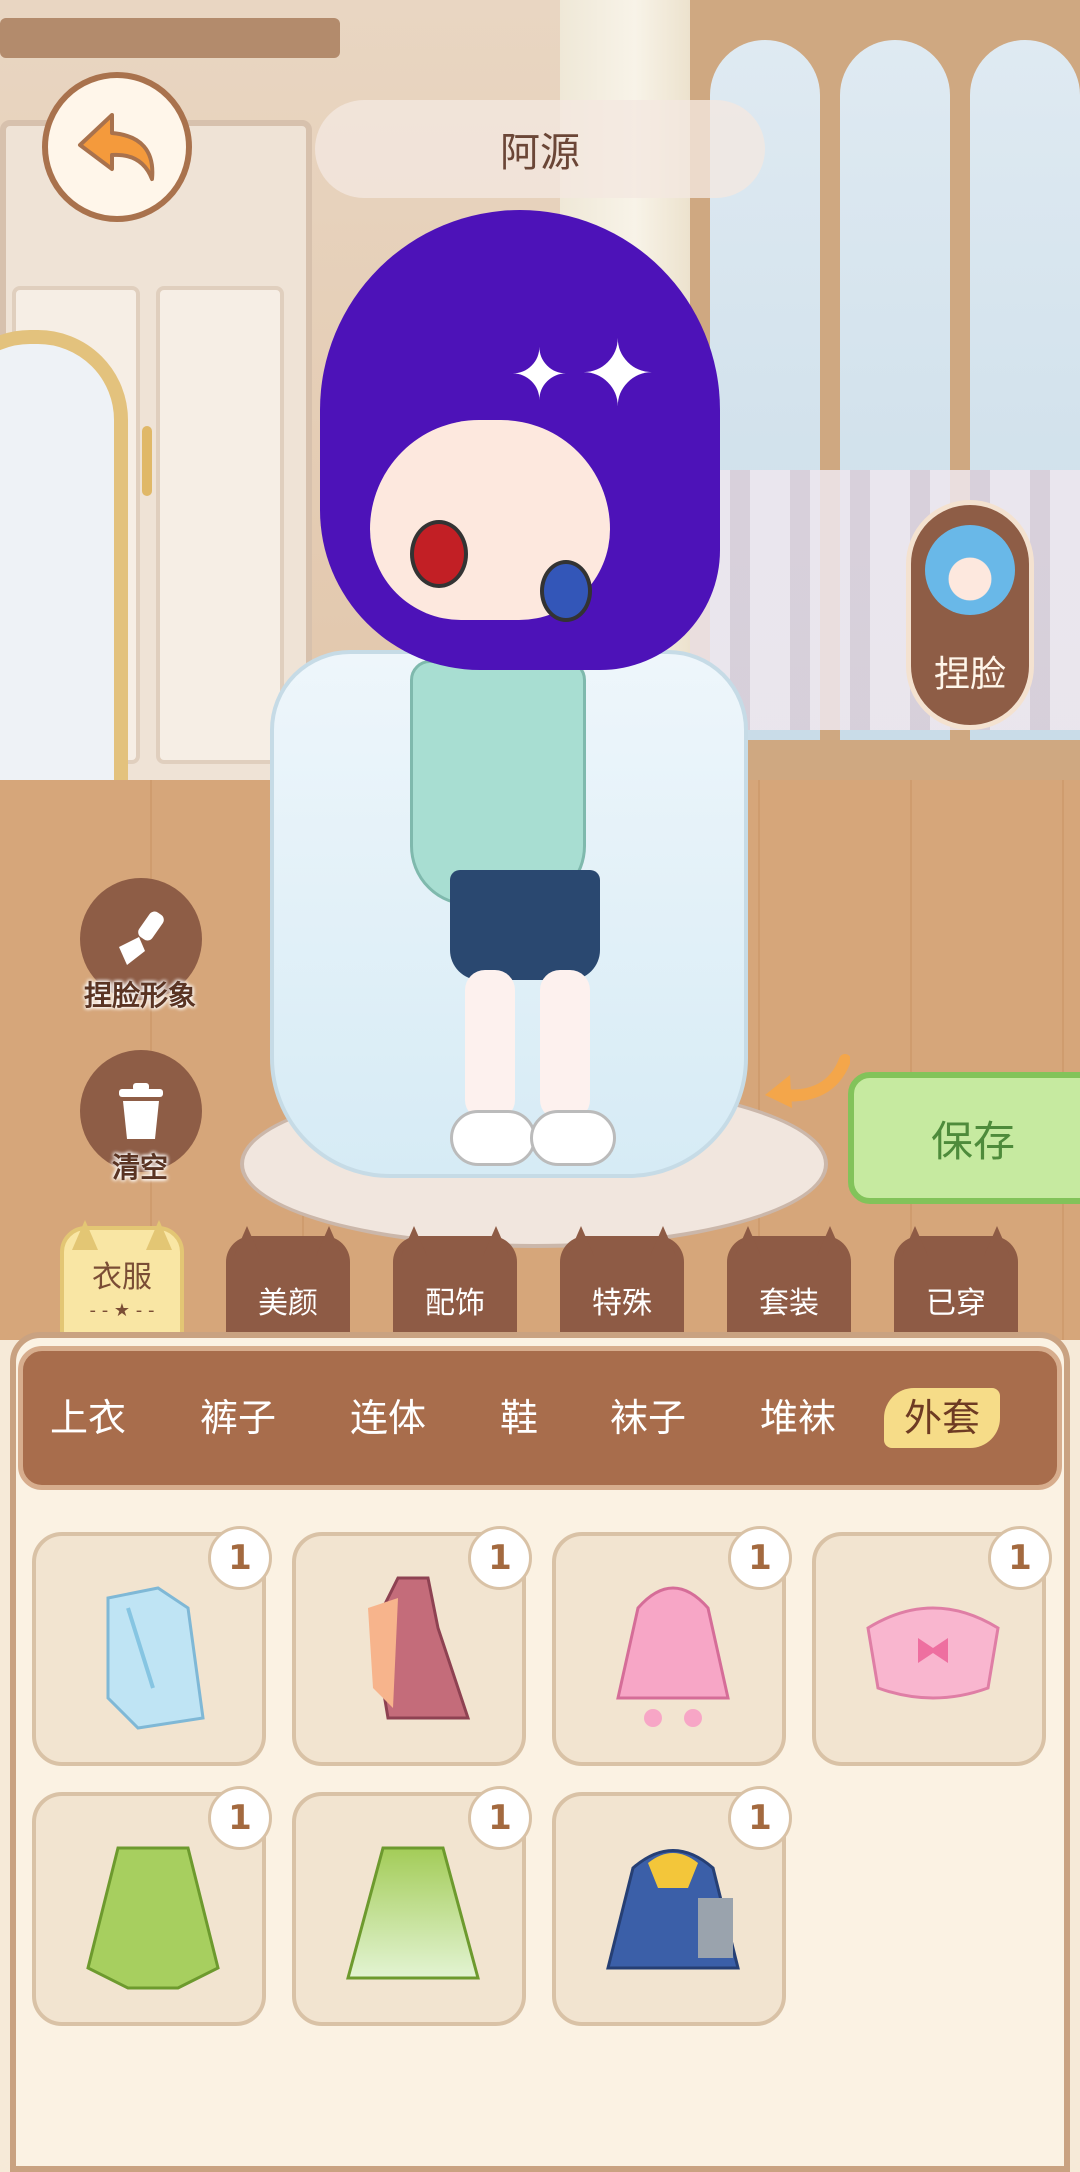 Image resolution: width=1080 pixels, height=2172 pixels. I want to click on subtab-shoes: 鞋, so click(519, 1418).